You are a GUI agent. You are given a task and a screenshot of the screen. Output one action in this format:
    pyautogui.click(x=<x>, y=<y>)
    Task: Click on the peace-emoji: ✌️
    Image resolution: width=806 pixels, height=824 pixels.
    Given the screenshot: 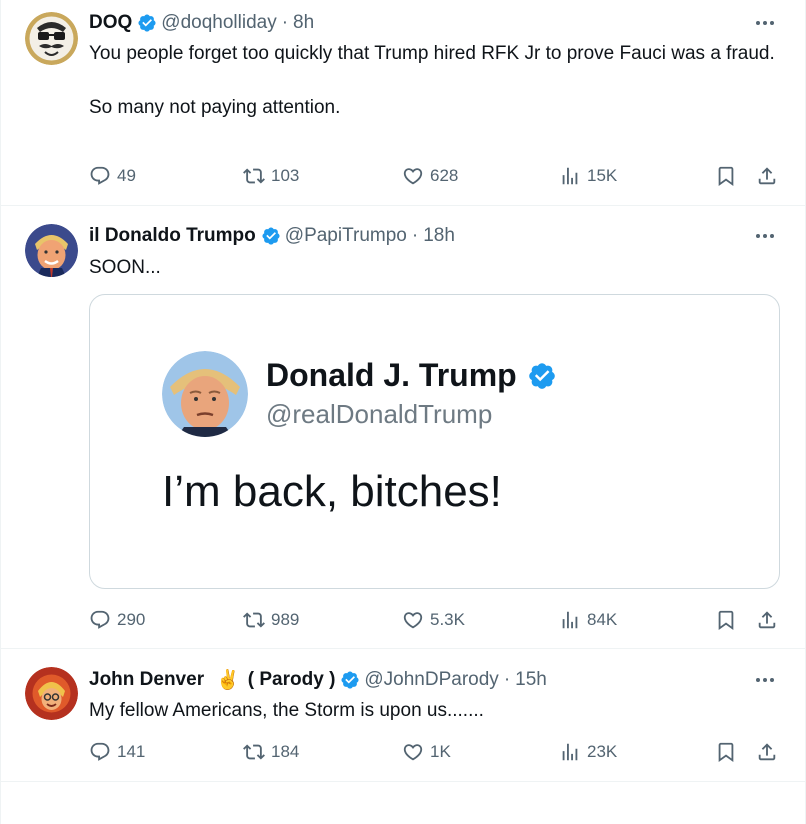 What is the action you would take?
    pyautogui.click(x=228, y=680)
    